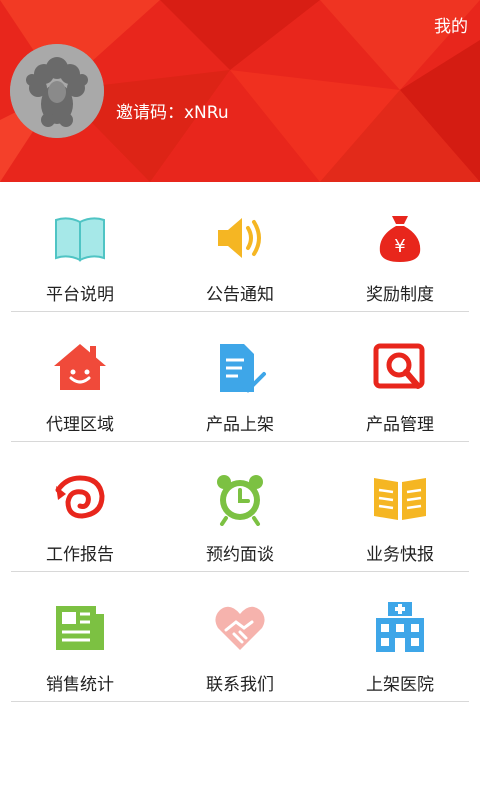 This screenshot has height=800, width=480. I want to click on menu-item-appointment: 预约面谈, so click(240, 507).